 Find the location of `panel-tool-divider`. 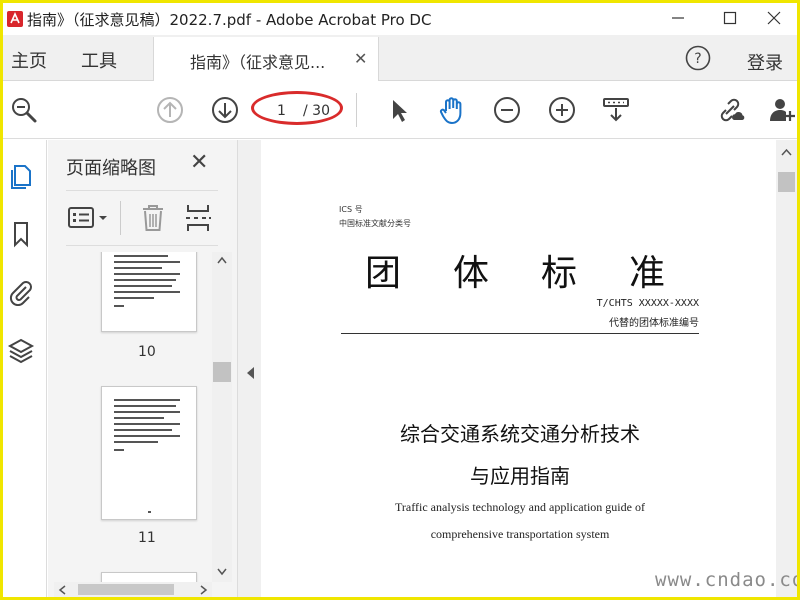

panel-tool-divider is located at coordinates (120, 218).